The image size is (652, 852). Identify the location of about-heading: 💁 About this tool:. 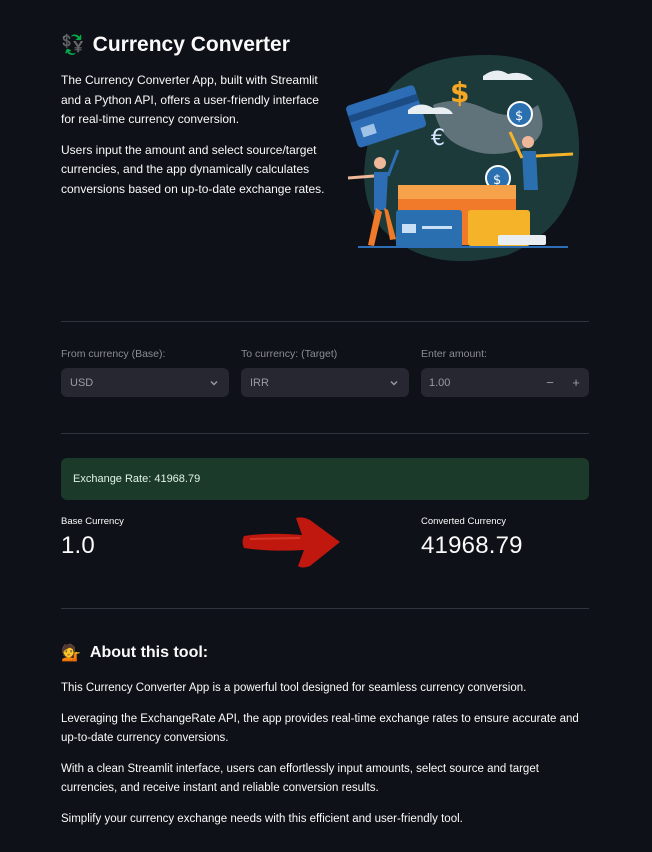
(134, 653).